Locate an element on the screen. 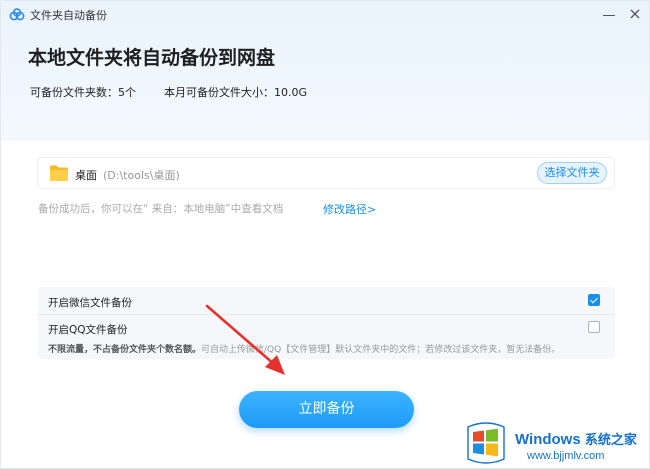 This screenshot has width=650, height=469. folder-row: 桌面 (D:\tools\桌面) 选择文件夹 is located at coordinates (326, 173).